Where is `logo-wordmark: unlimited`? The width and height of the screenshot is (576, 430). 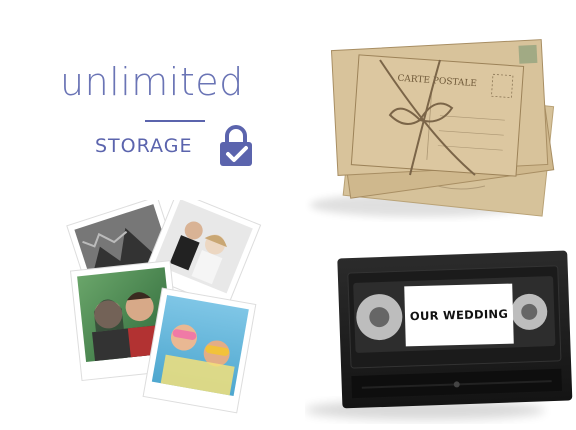 logo-wordmark: unlimited is located at coordinates (152, 82).